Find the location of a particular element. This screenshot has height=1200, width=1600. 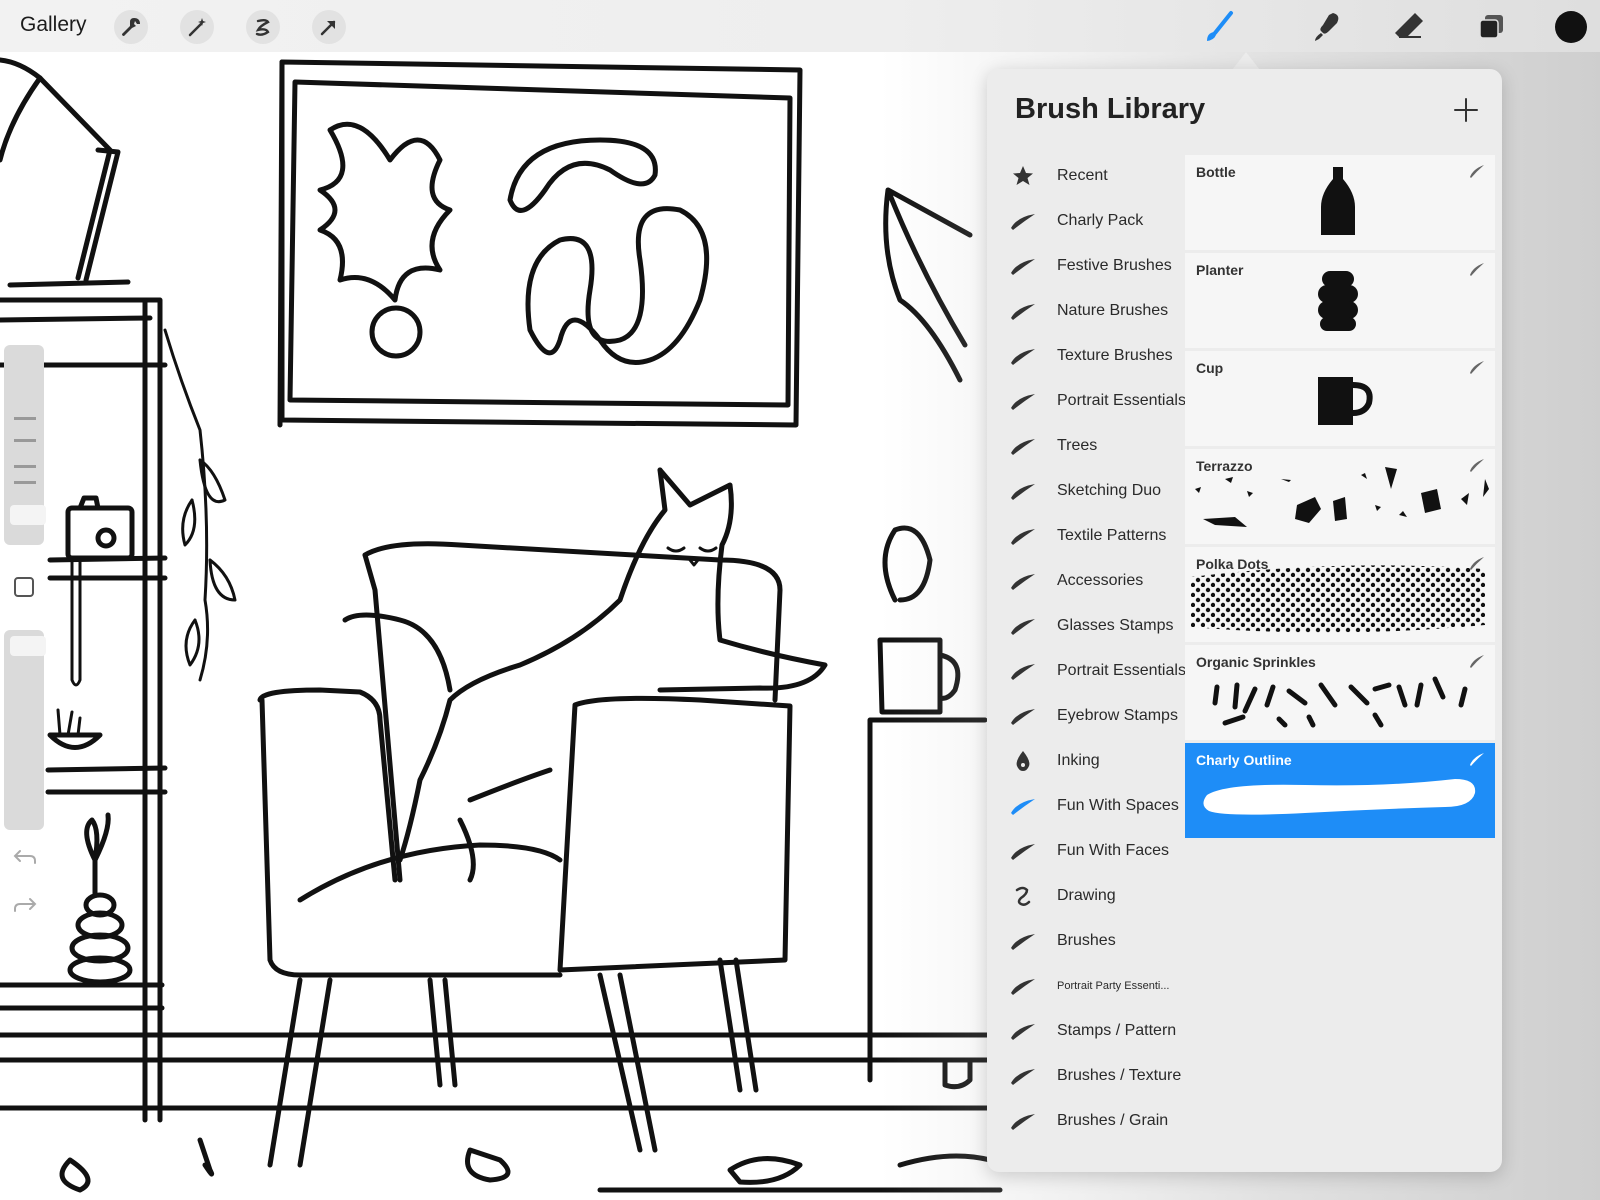

brush-set-item: Sketching Duo is located at coordinates (1087, 491).